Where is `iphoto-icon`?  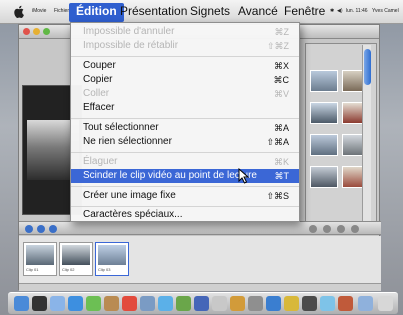
iphoto-icon is located at coordinates (183, 303).